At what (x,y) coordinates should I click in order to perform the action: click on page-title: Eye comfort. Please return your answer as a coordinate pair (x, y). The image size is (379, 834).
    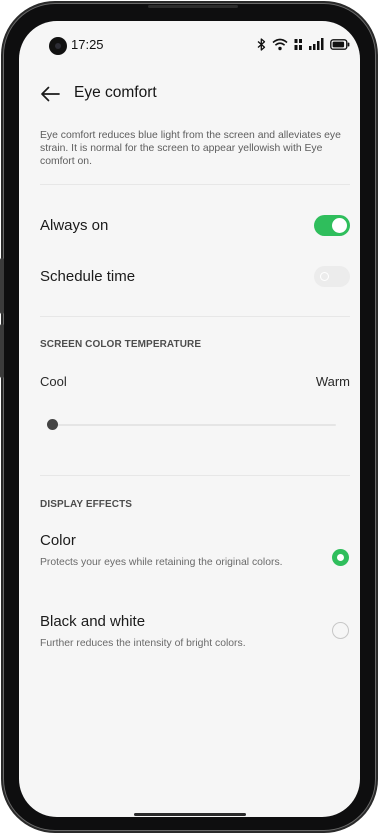
    Looking at the image, I should click on (115, 92).